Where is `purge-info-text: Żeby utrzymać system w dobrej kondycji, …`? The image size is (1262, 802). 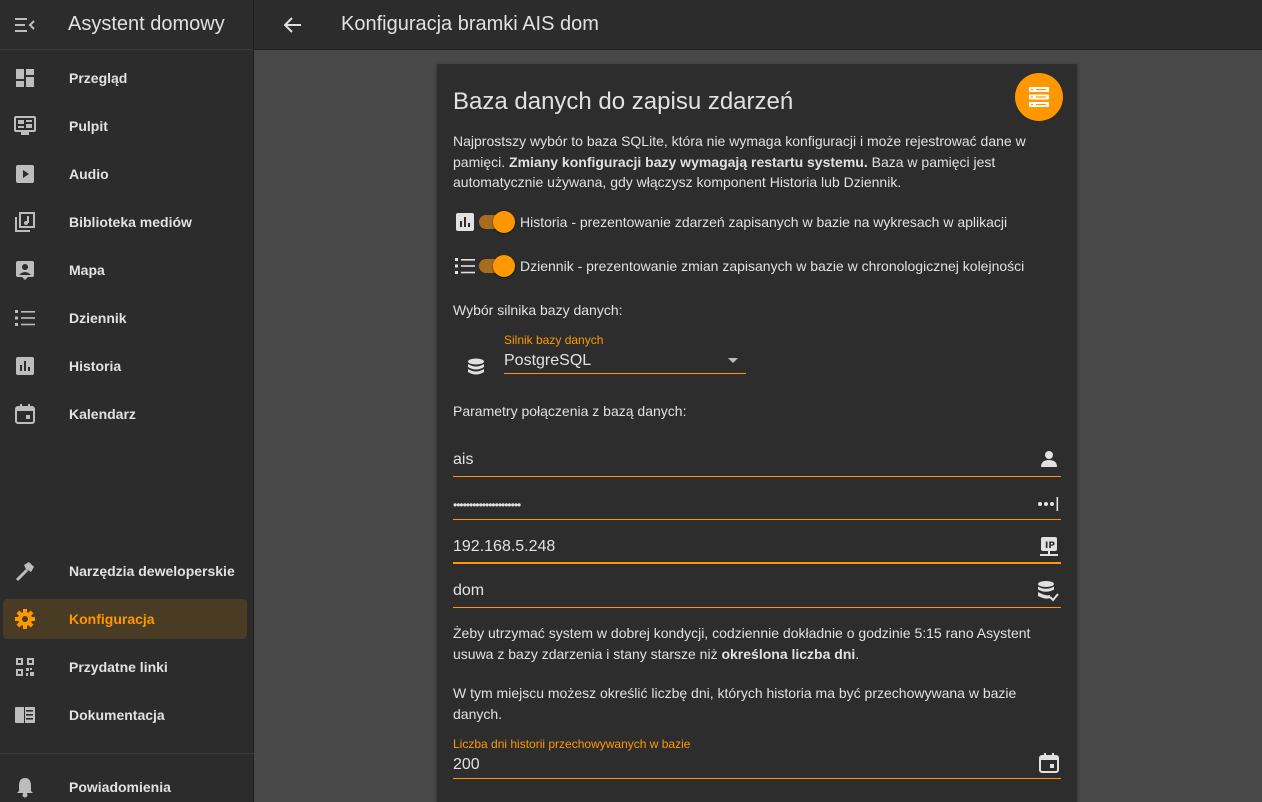
purge-info-text: Żeby utrzymać system w dobrej kondycji, … is located at coordinates (742, 643).